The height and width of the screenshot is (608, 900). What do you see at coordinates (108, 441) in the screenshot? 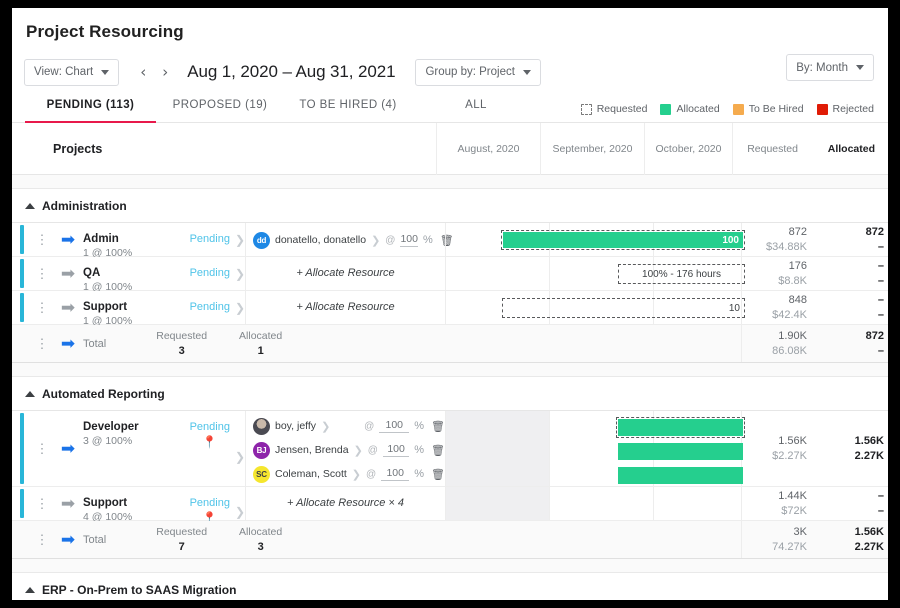
I see `role-subtitle: 3 @ 100%` at bounding box center [108, 441].